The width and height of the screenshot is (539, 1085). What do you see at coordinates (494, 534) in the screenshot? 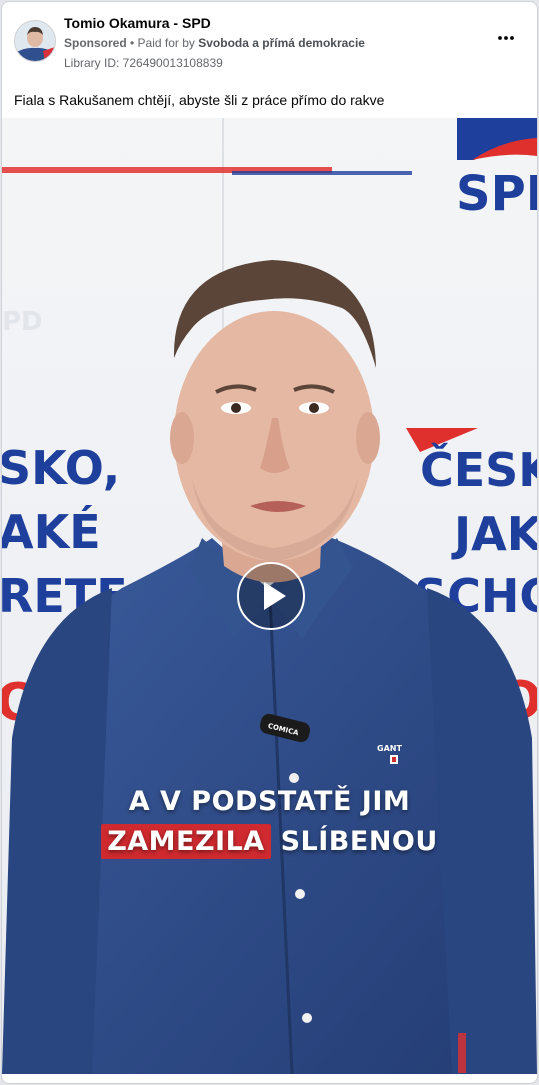
I see `svg-text: JAK` at bounding box center [494, 534].